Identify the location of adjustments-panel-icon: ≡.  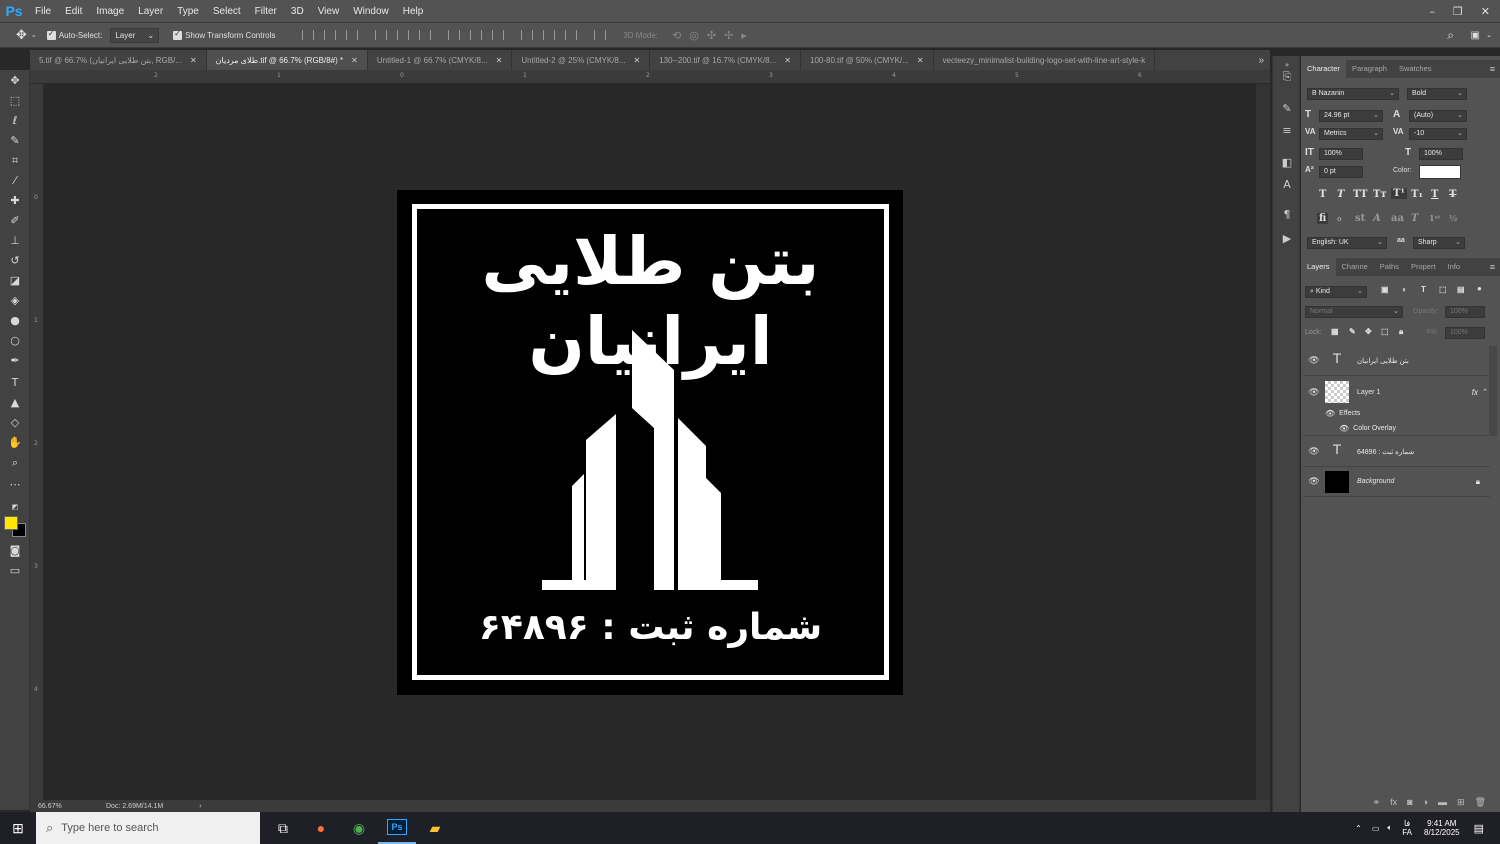
(1287, 131).